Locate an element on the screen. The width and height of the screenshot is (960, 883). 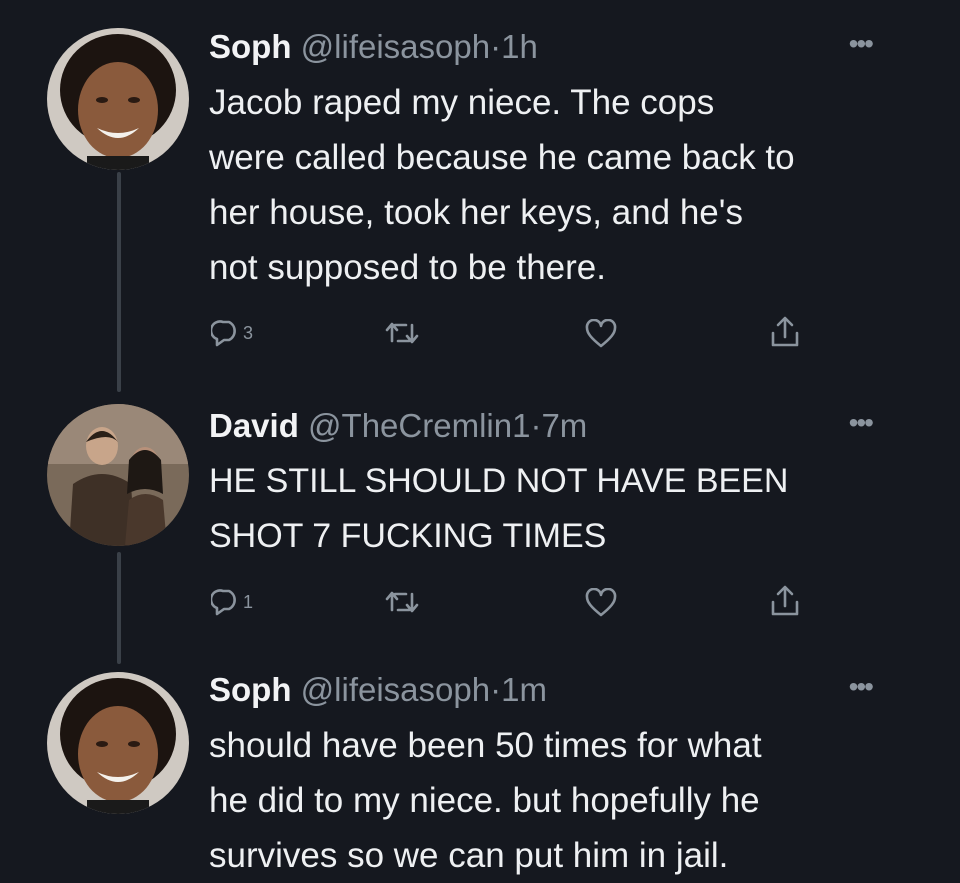
tweet-text-line: survives so we can put him in jail. is located at coordinates (469, 855).